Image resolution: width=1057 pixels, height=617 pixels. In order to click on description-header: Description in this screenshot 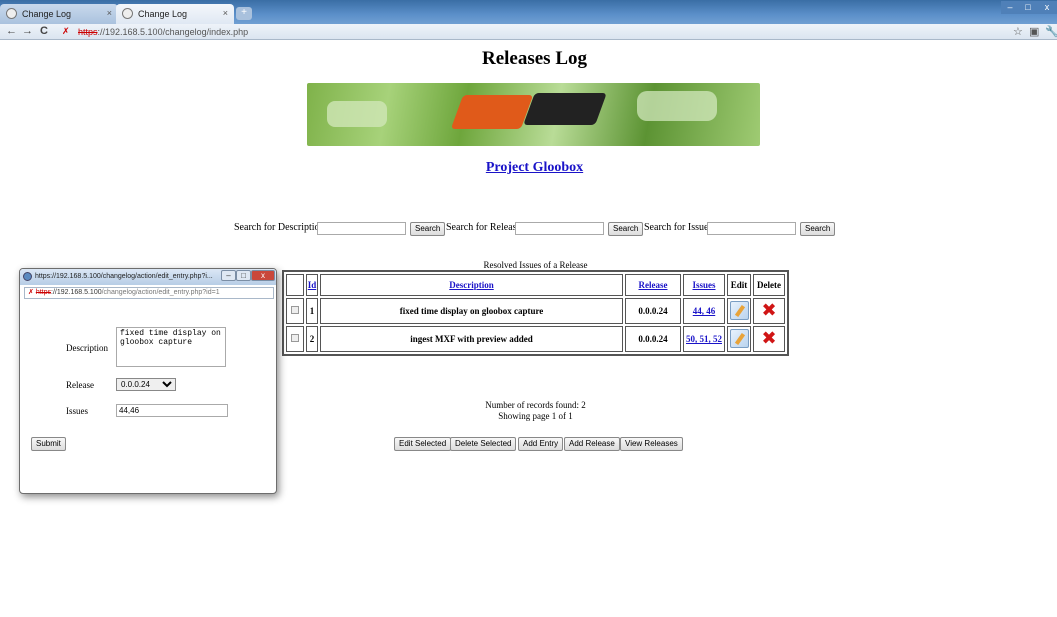, I will do `click(471, 285)`.